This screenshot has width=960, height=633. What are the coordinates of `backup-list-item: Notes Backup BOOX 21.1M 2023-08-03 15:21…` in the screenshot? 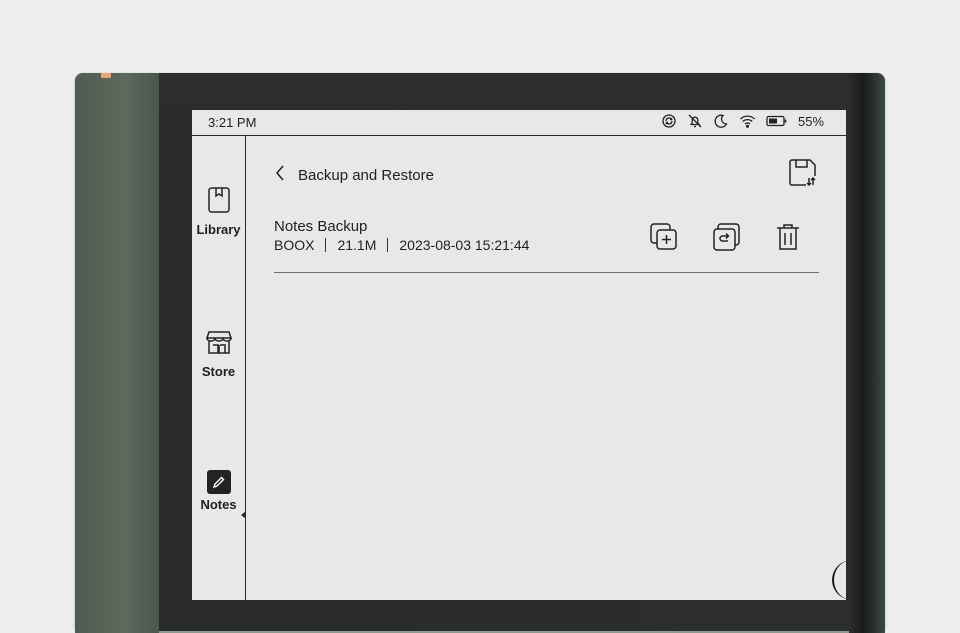 It's located at (546, 245).